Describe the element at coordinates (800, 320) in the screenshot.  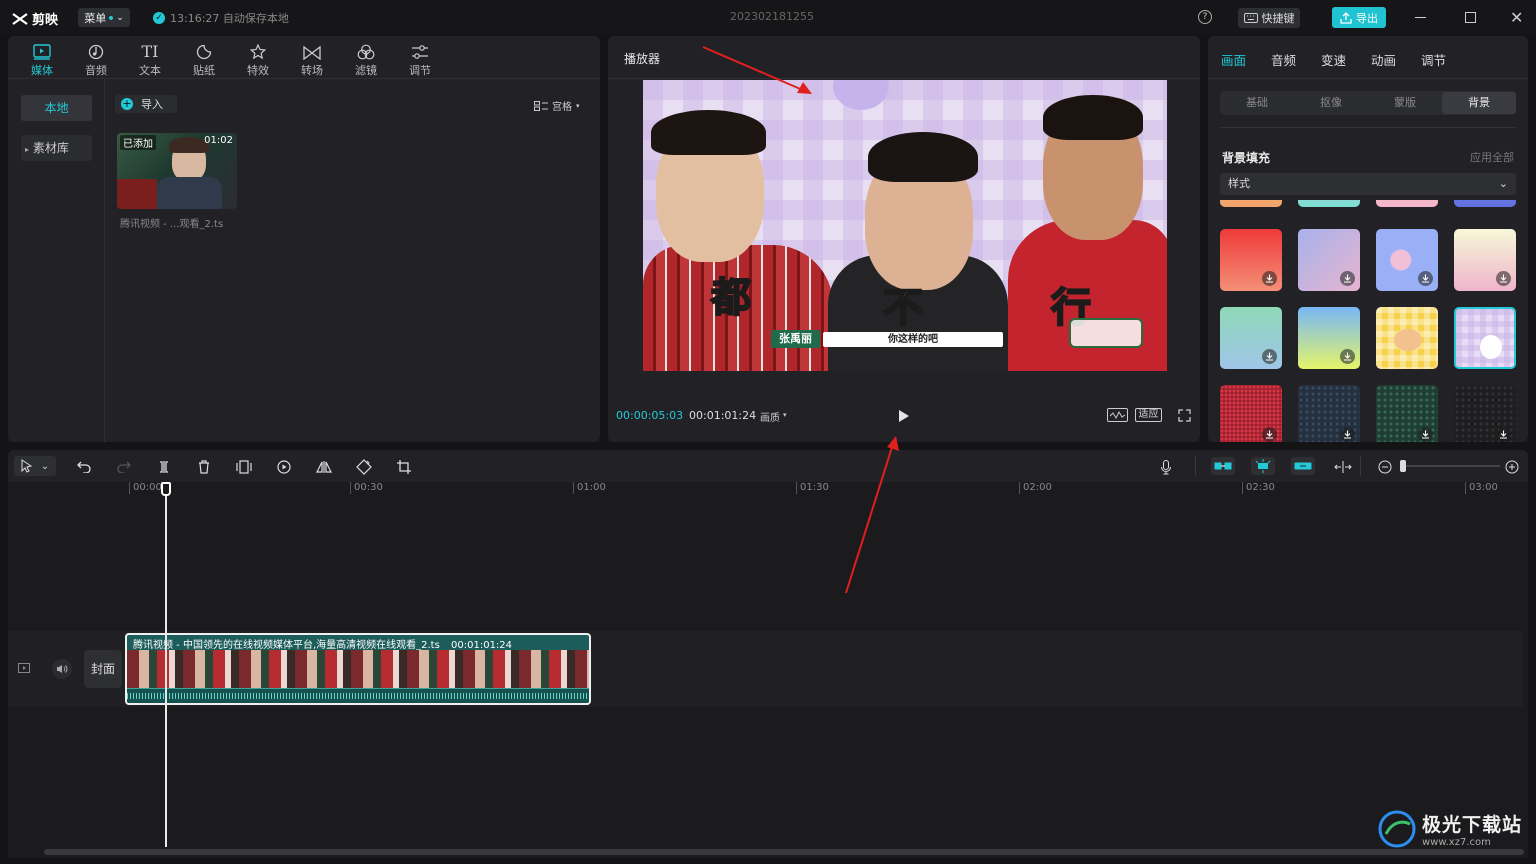
I see `annotation-arrows` at that location.